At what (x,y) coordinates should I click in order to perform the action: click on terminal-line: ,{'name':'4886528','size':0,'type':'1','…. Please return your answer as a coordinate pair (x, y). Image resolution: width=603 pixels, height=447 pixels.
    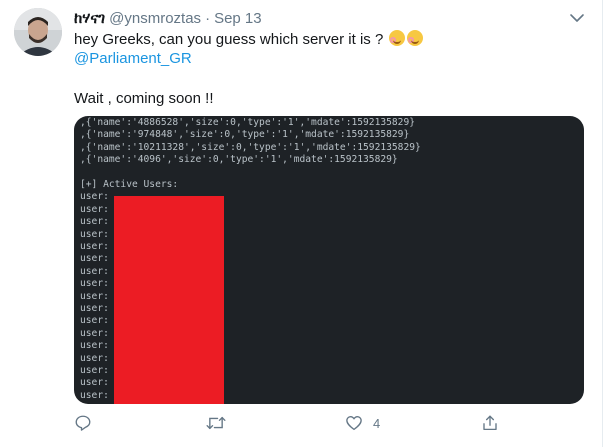
    Looking at the image, I should click on (248, 122).